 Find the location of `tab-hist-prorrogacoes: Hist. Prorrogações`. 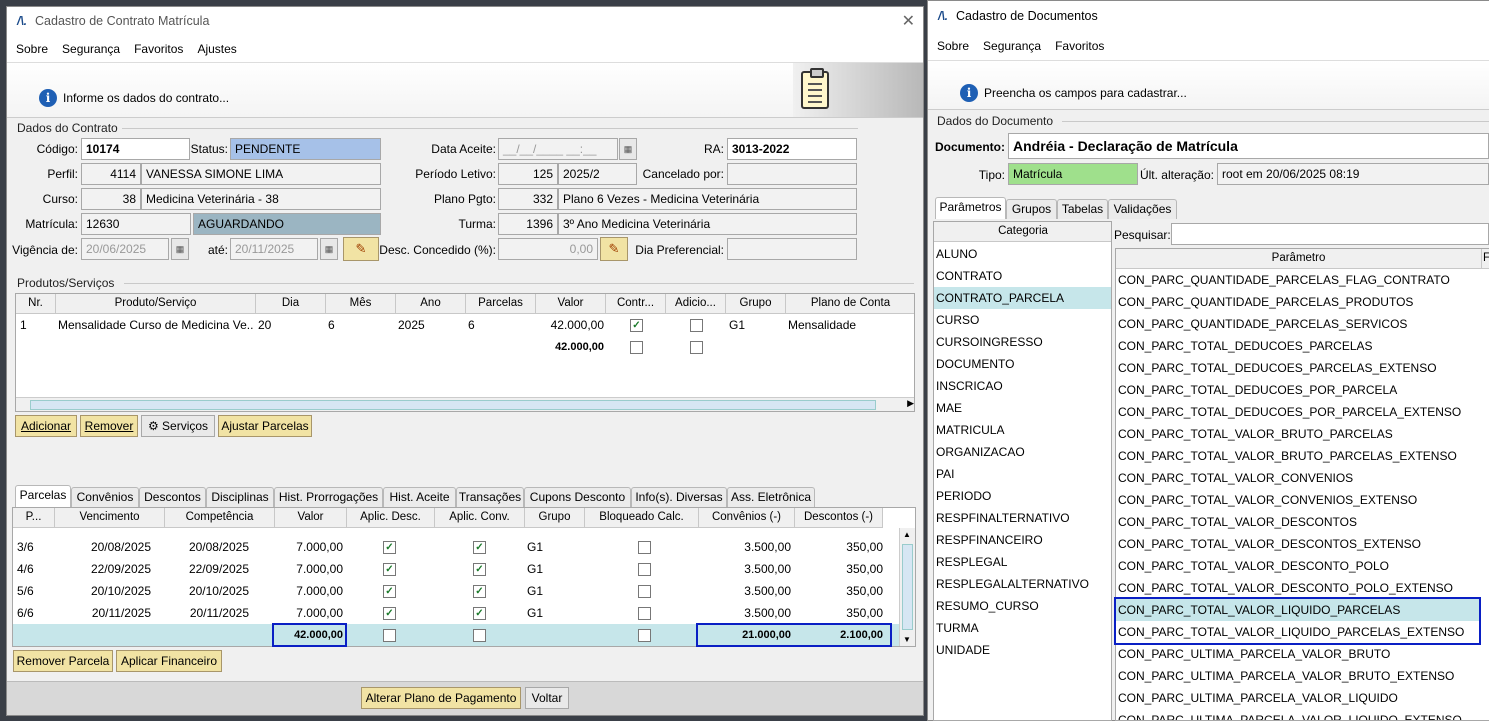

tab-hist-prorrogacoes: Hist. Prorrogações is located at coordinates (328, 497).